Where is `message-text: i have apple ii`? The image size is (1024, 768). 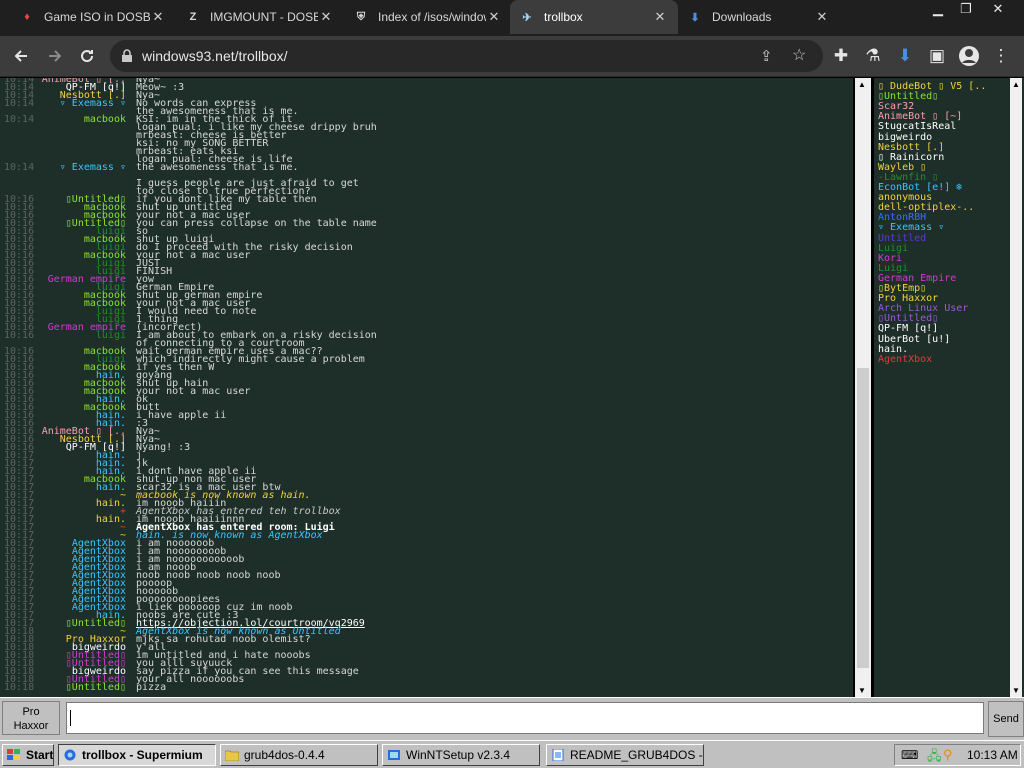 message-text: i have apple ii is located at coordinates (181, 415).